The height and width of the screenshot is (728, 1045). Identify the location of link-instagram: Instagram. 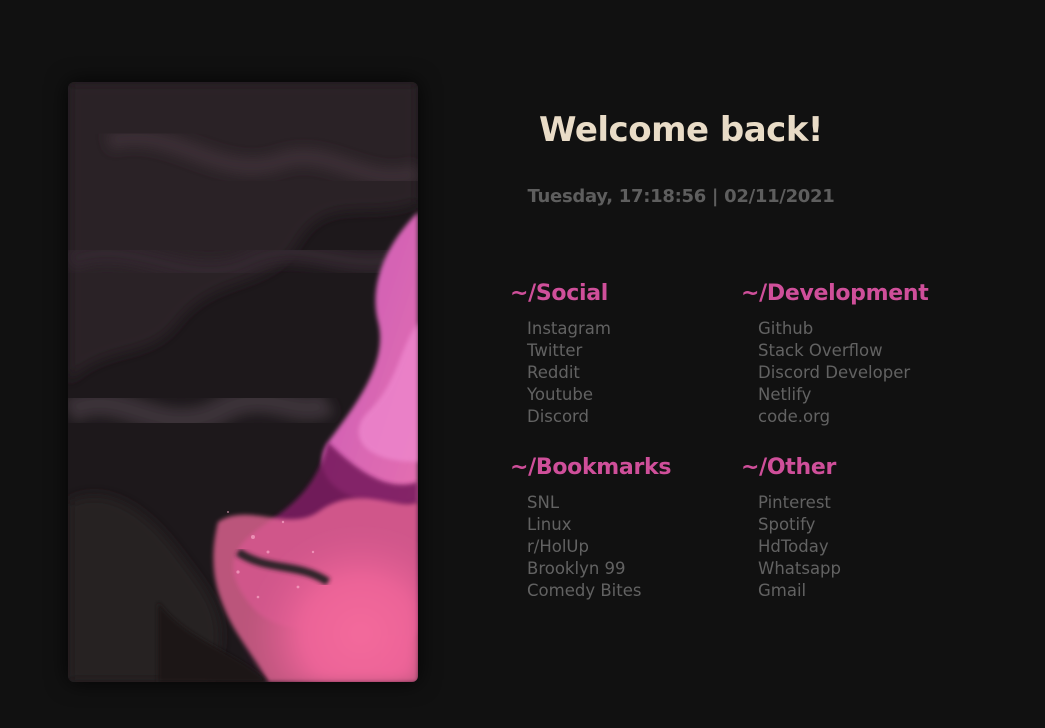
(628, 329).